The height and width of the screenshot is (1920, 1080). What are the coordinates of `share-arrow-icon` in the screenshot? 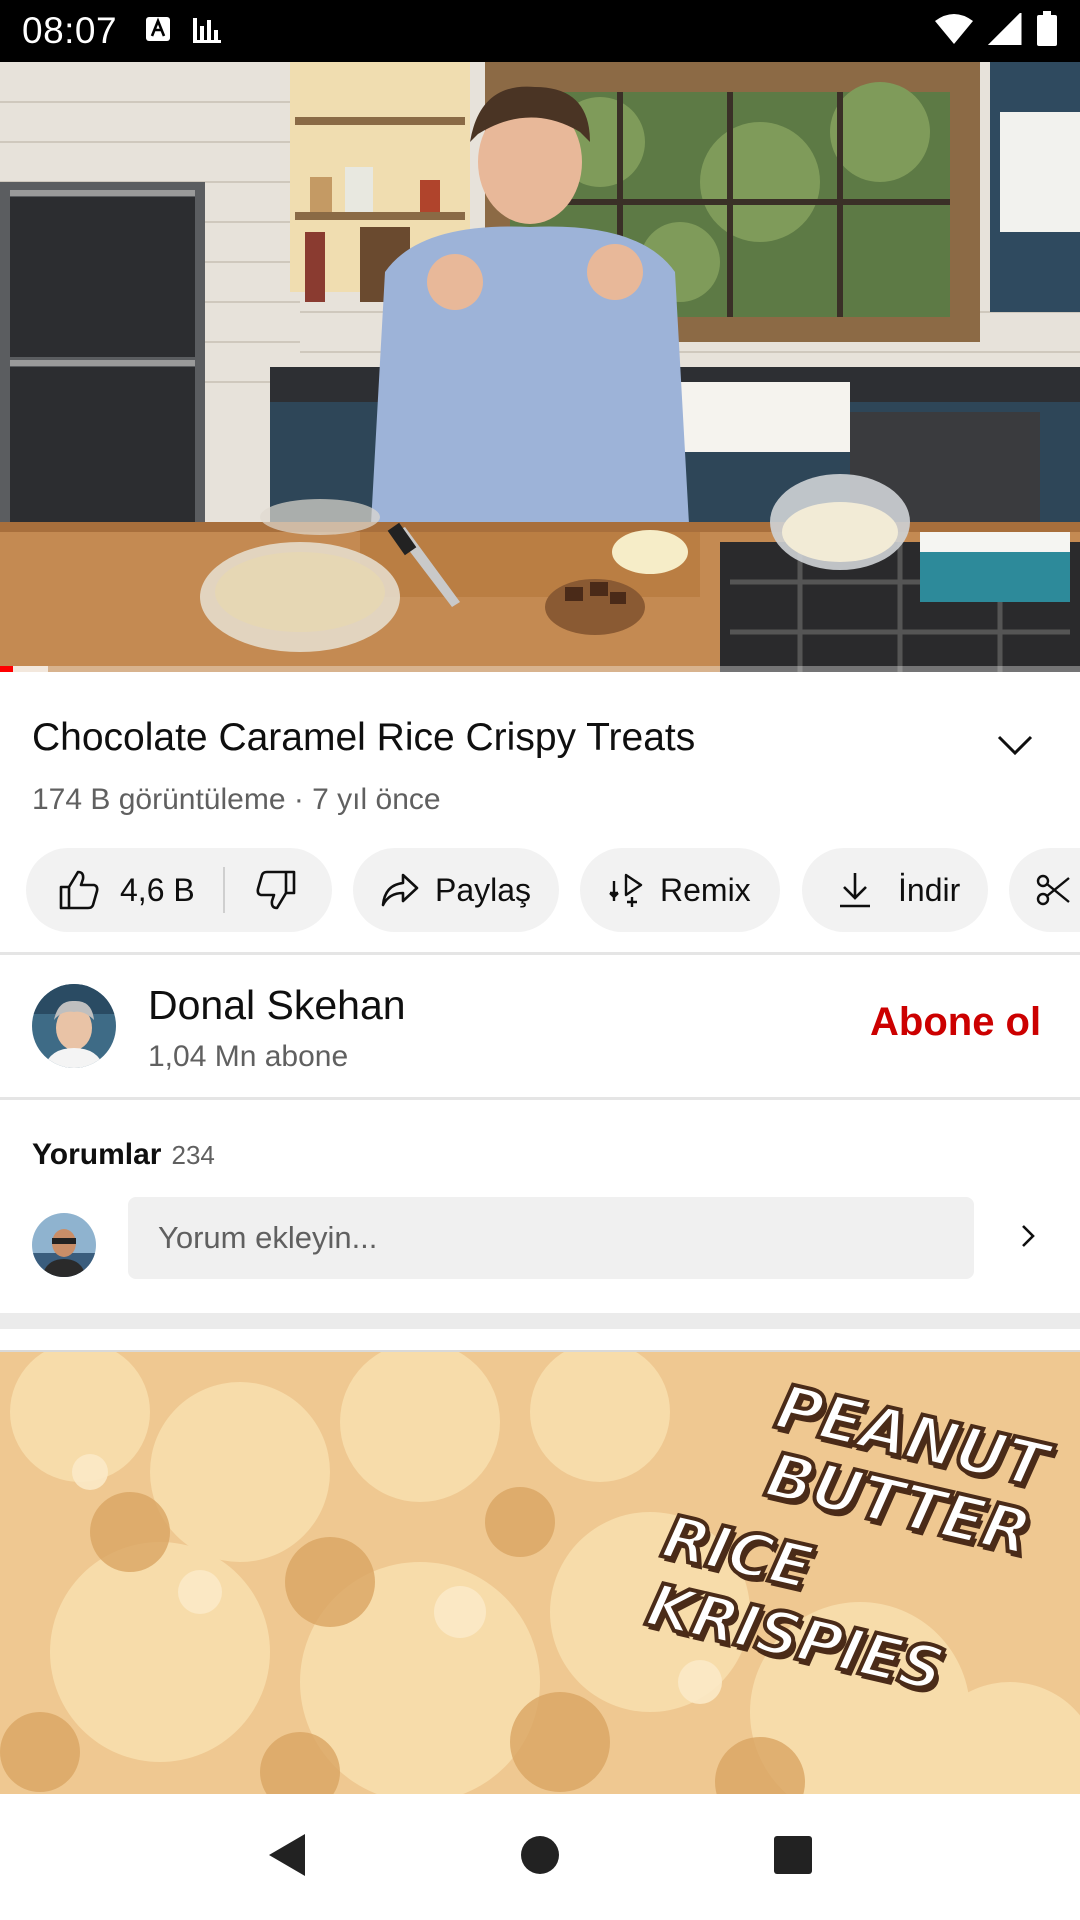 It's located at (400, 890).